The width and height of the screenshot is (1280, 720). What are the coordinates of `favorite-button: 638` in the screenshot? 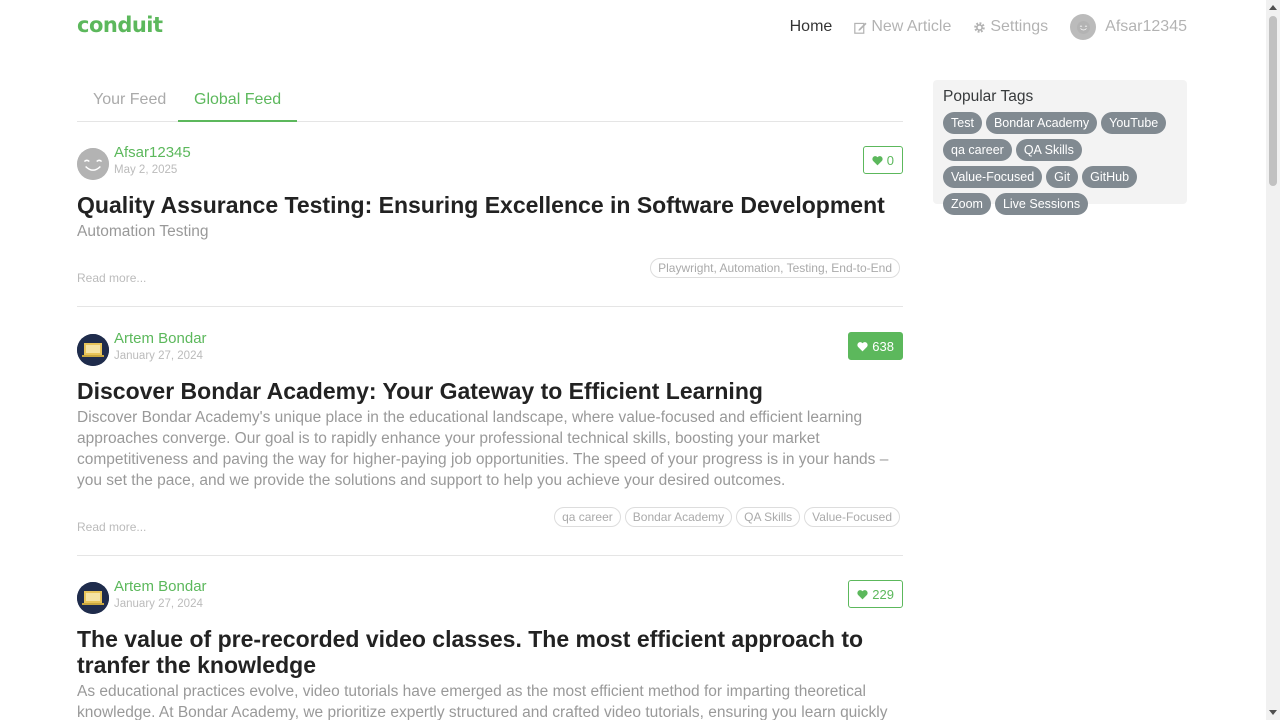 It's located at (875, 346).